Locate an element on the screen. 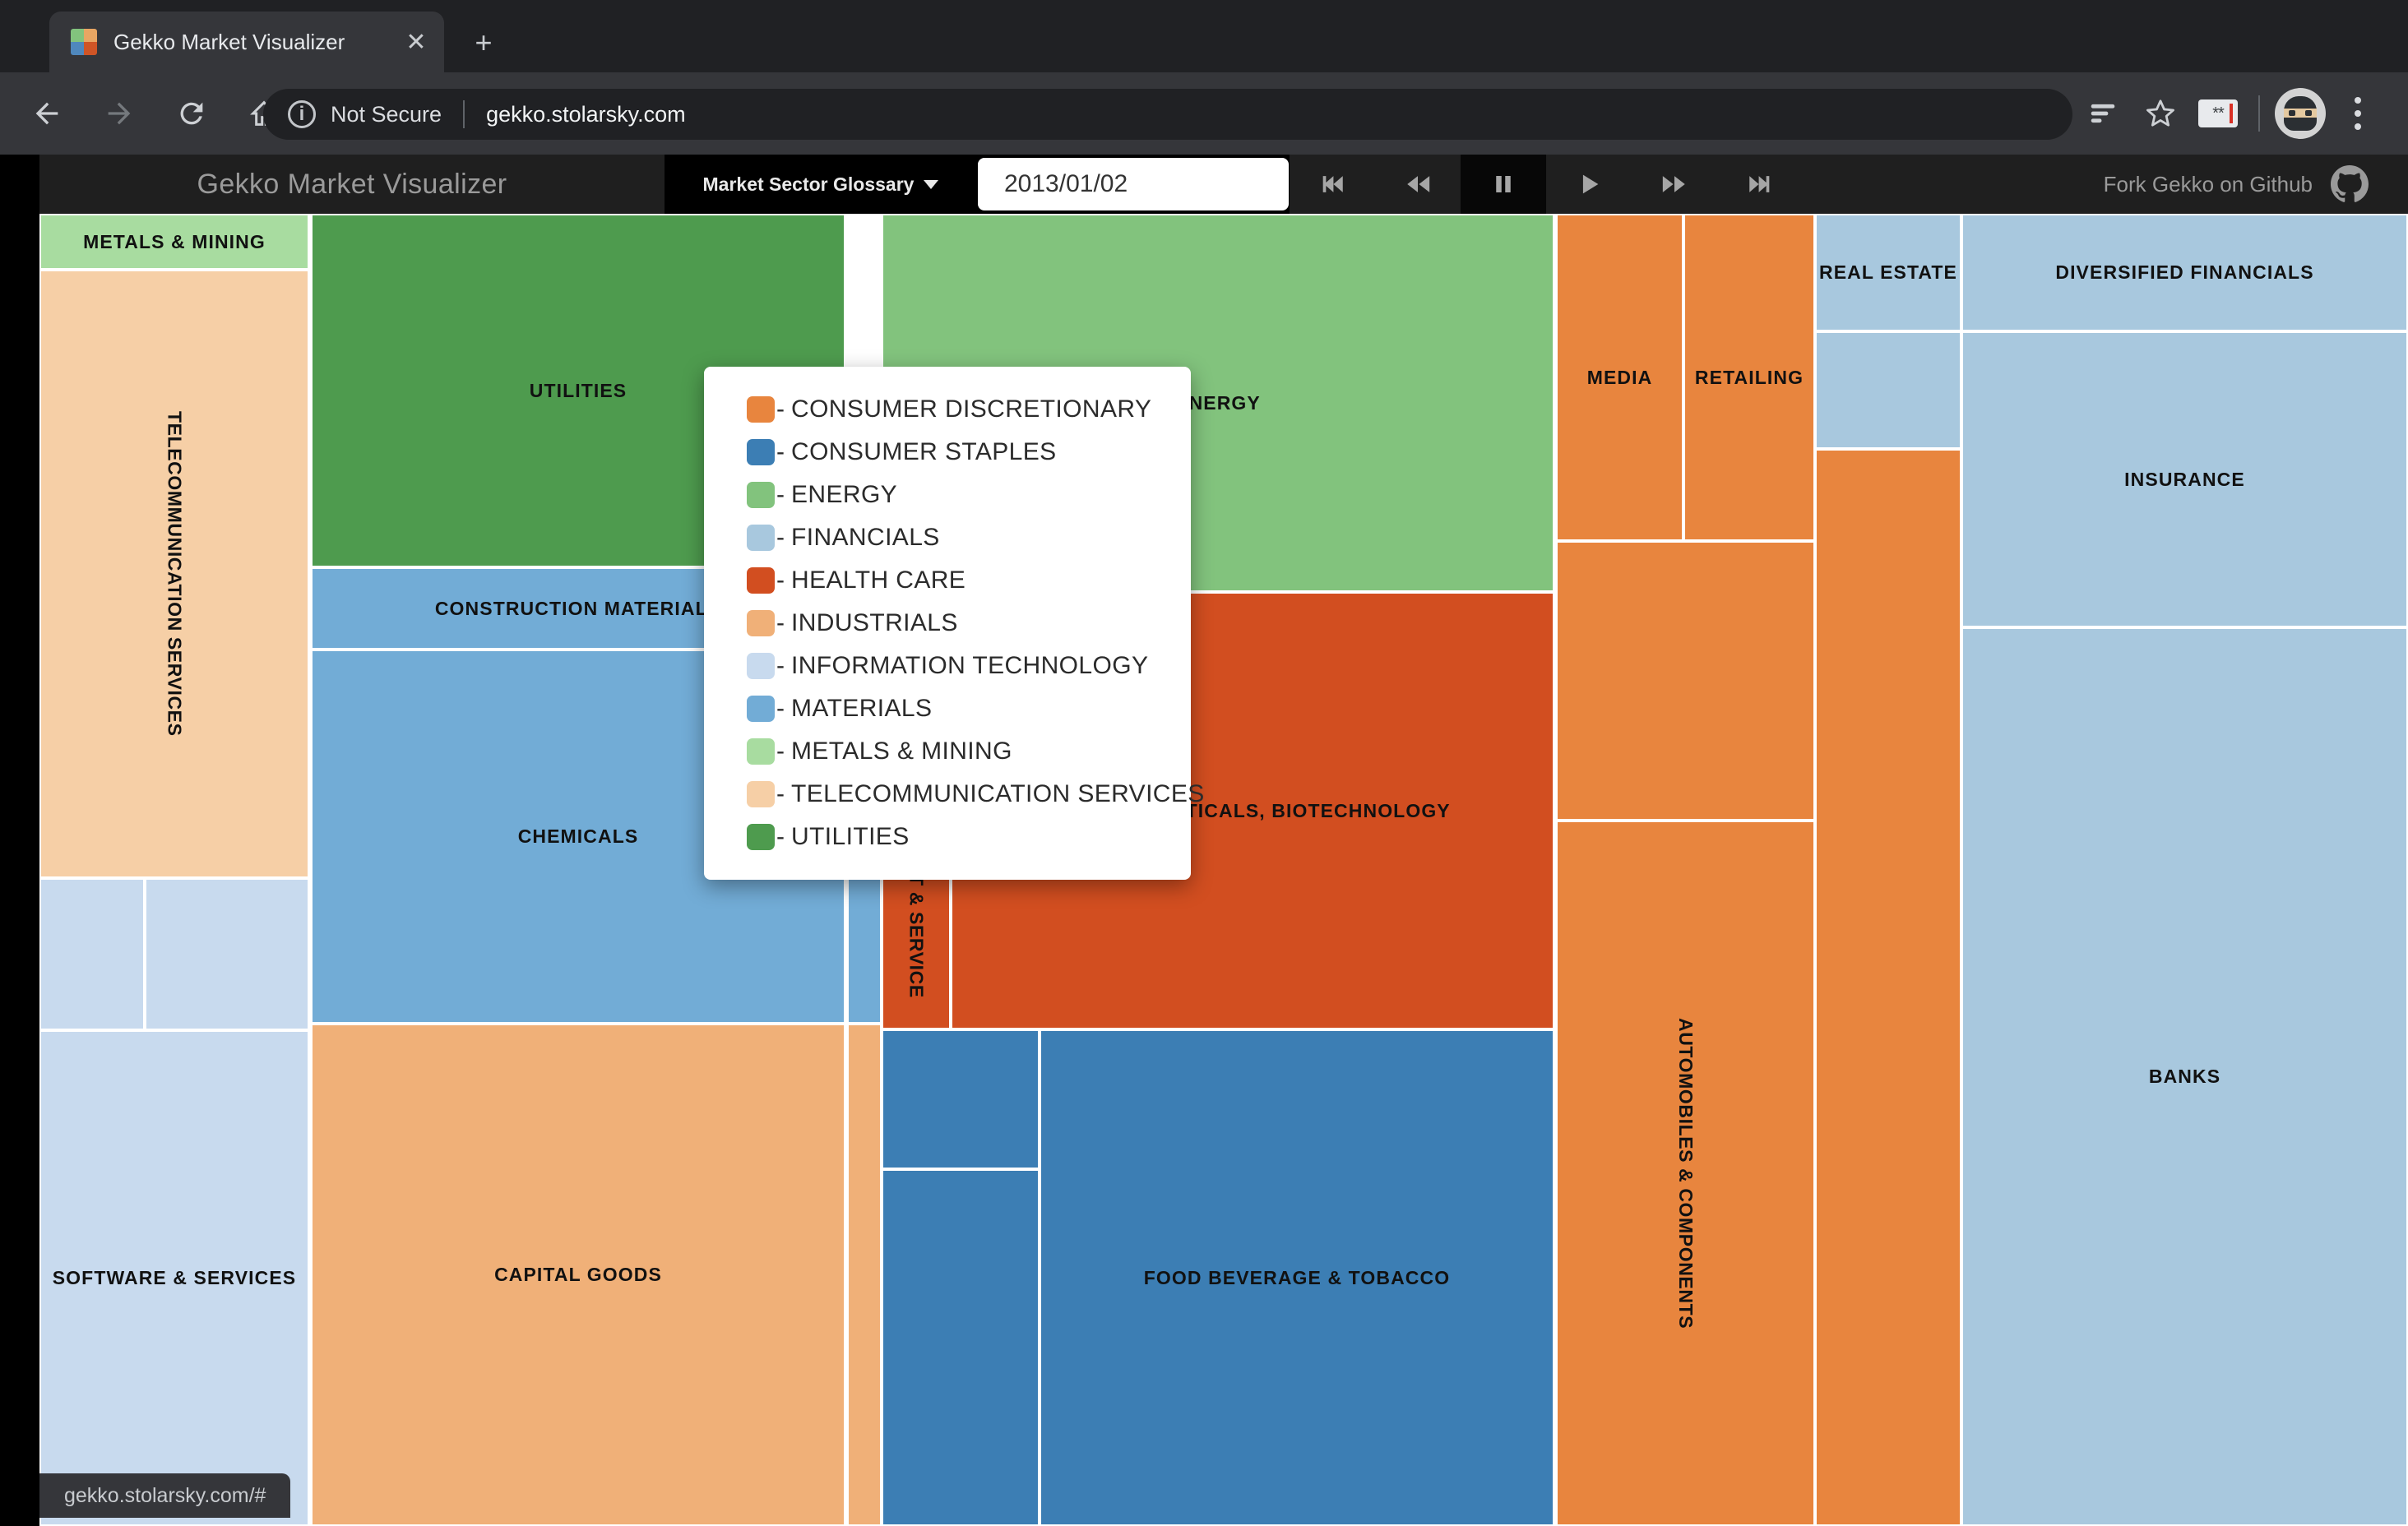 The width and height of the screenshot is (2408, 1526). gekko-favicon is located at coordinates (84, 42).